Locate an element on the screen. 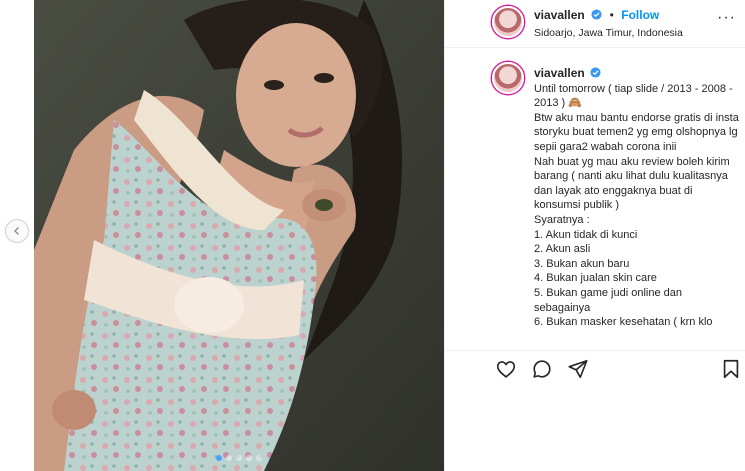 The height and width of the screenshot is (471, 745). more-options-button: ··· is located at coordinates (726, 18).